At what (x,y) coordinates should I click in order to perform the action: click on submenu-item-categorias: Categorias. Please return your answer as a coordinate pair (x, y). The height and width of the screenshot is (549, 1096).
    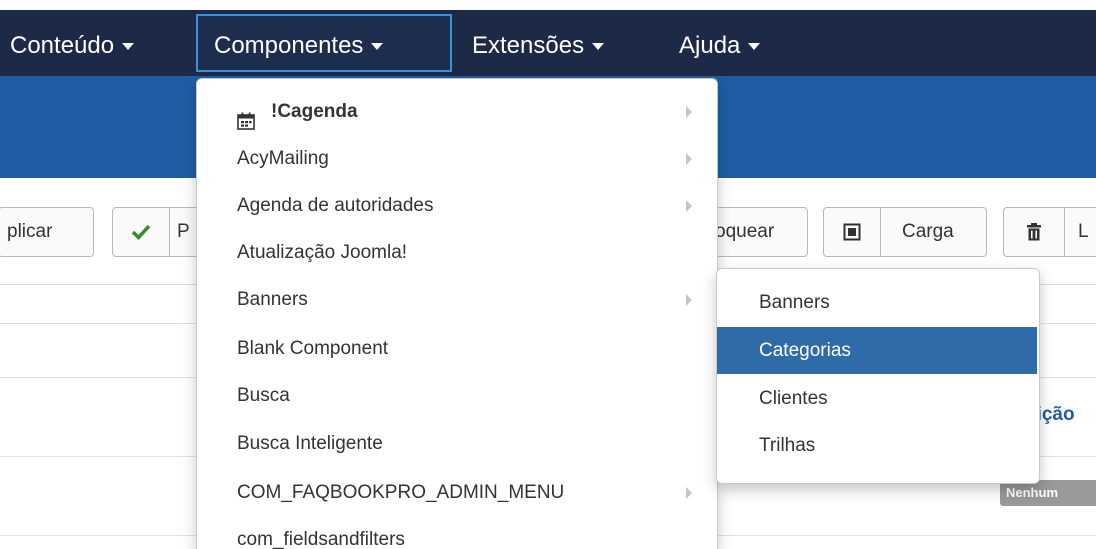
    Looking at the image, I should click on (877, 350).